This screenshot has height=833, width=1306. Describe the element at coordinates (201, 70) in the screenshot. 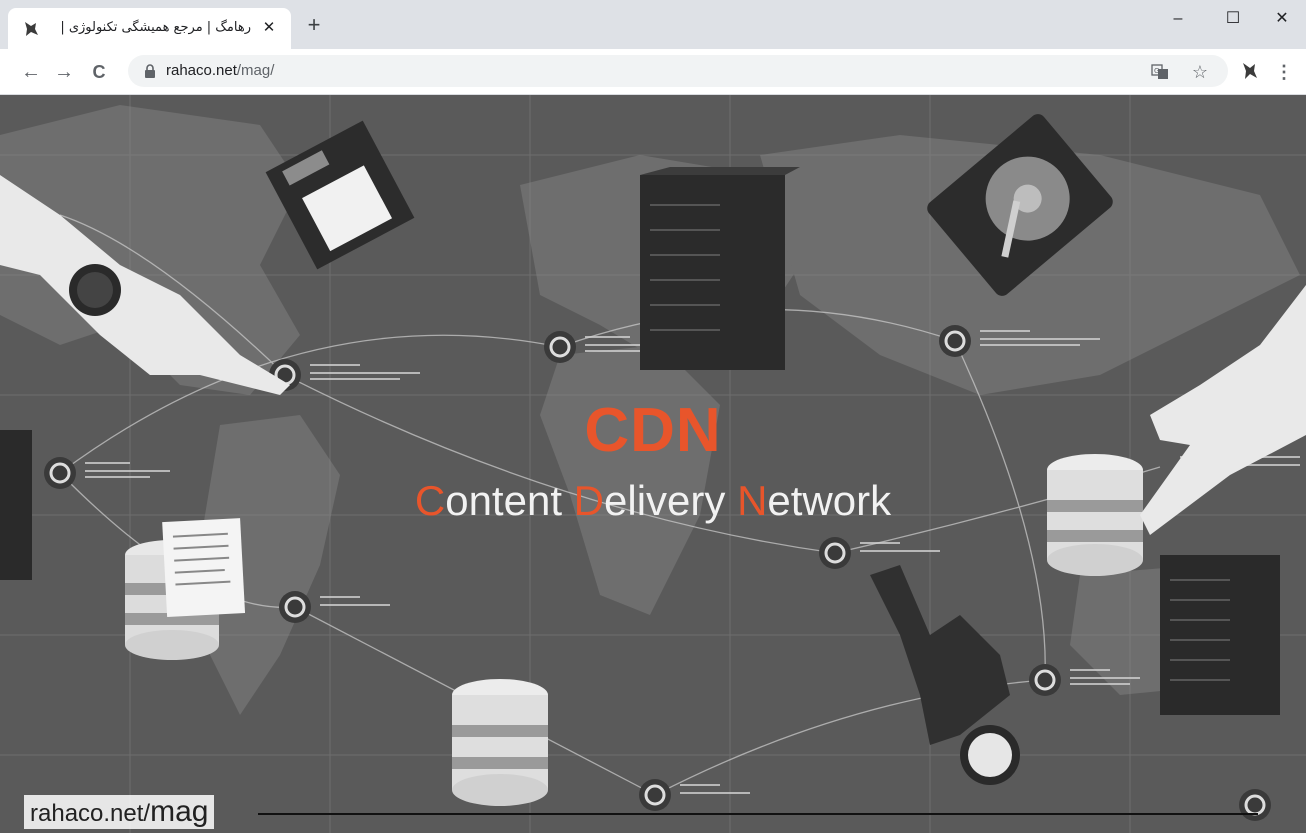

I see `url-host: rahaco.net` at that location.